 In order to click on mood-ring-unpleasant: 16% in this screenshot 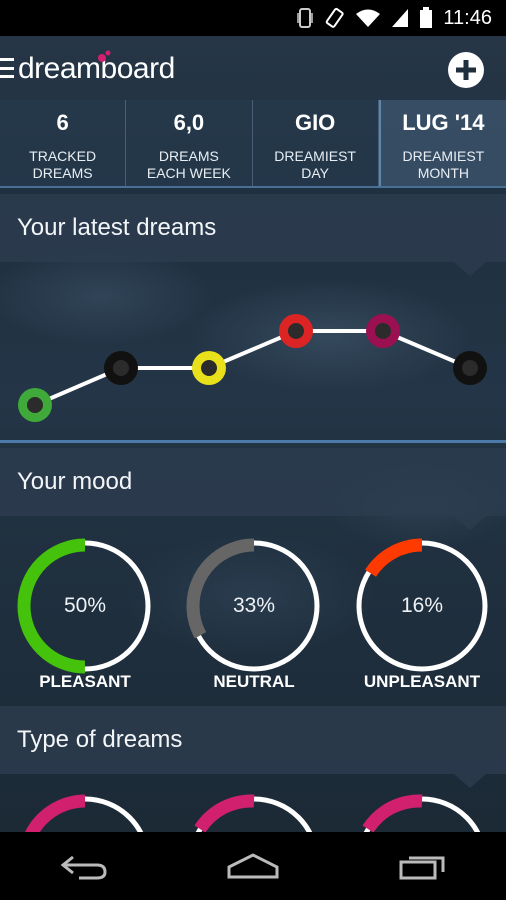, I will do `click(422, 606)`.